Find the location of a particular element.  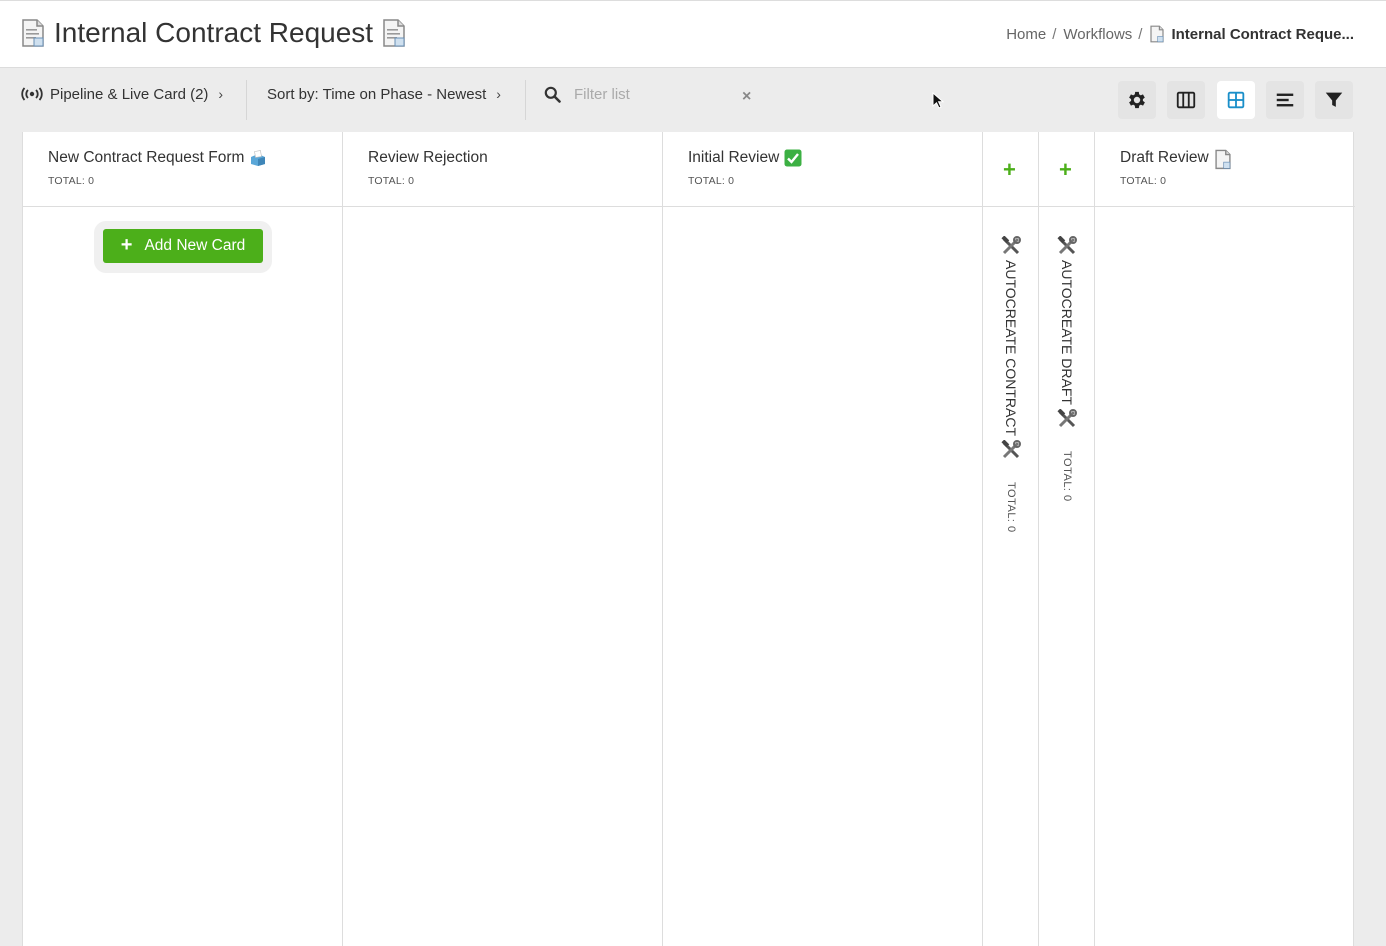

page-title-text: Internal Contract Request is located at coordinates (214, 32).